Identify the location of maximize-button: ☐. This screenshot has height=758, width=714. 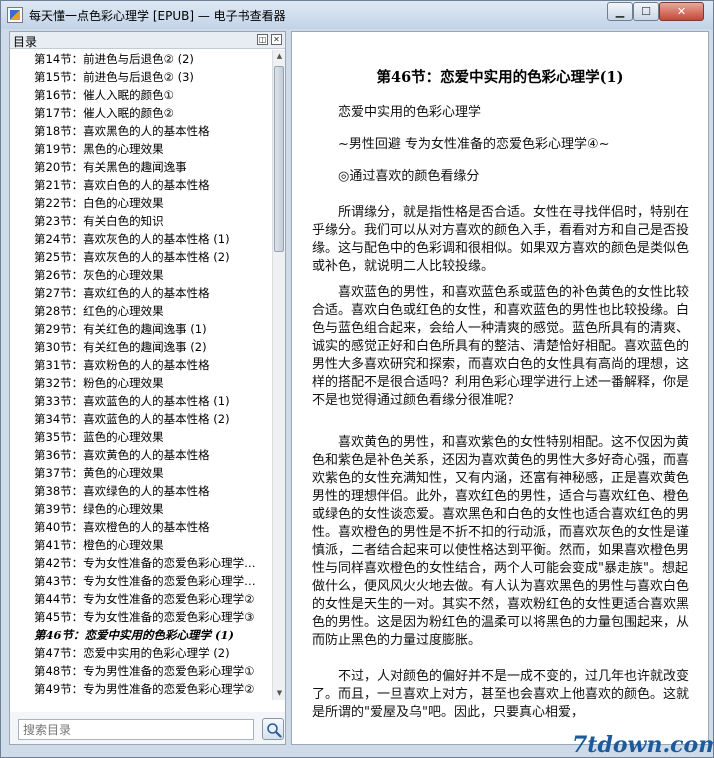
(646, 11).